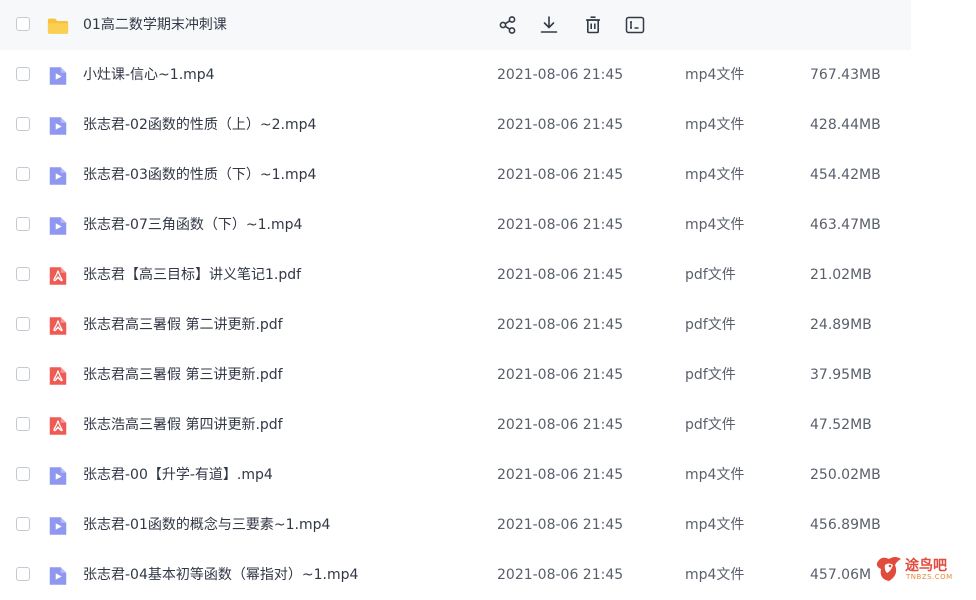 The width and height of the screenshot is (976, 600). Describe the element at coordinates (155, 25) in the screenshot. I see `folder-name: 01高二数学期末冲刺课` at that location.